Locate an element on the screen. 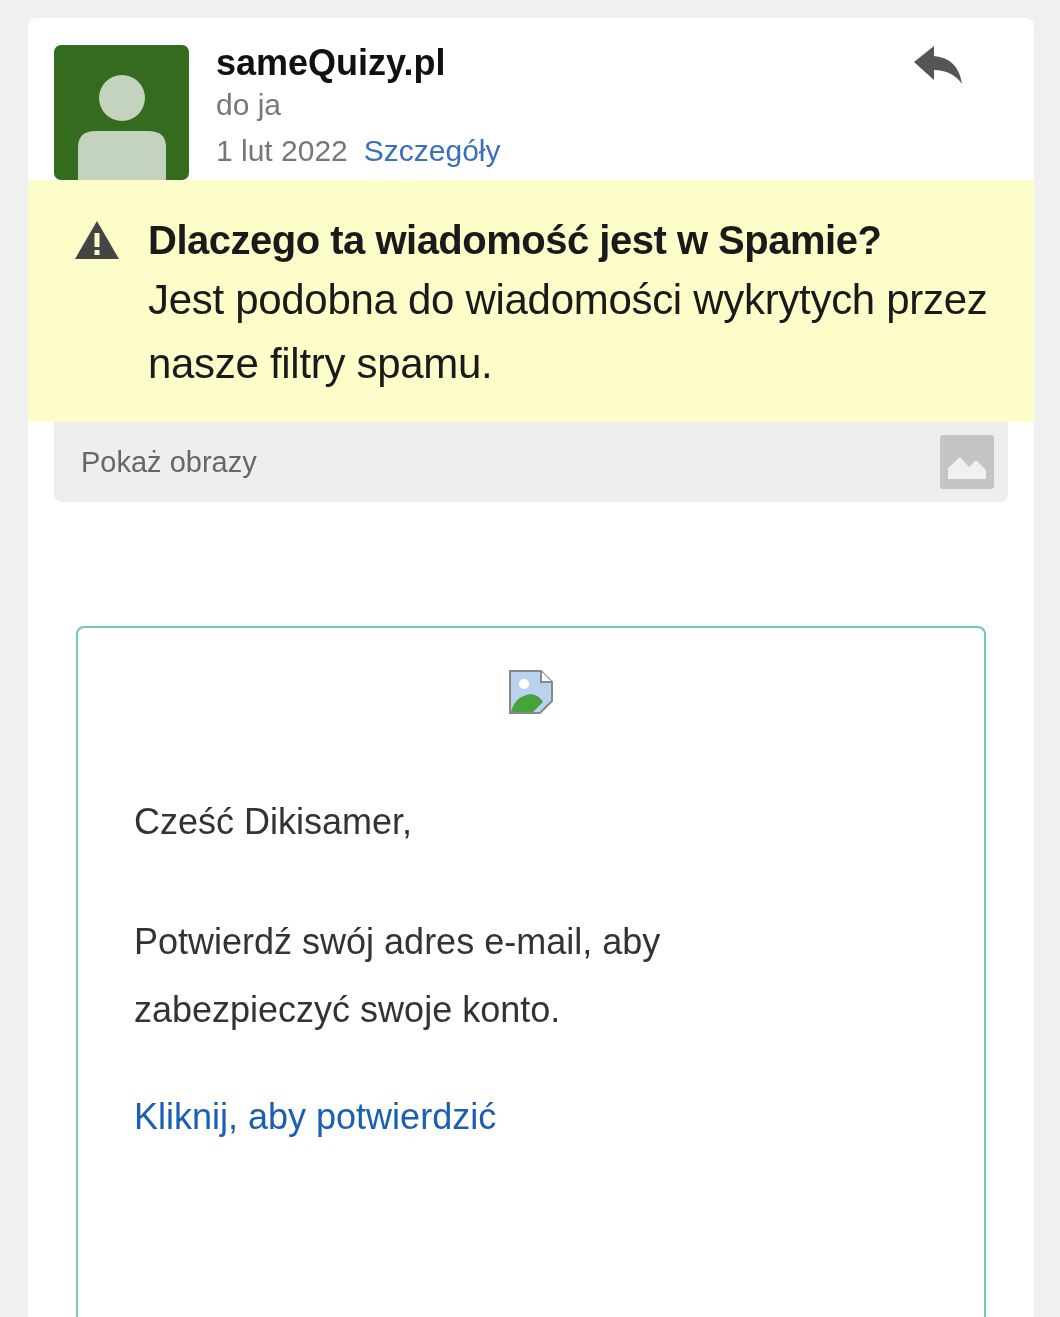 This screenshot has height=1317, width=1060. details-link: Szczegóły is located at coordinates (432, 151).